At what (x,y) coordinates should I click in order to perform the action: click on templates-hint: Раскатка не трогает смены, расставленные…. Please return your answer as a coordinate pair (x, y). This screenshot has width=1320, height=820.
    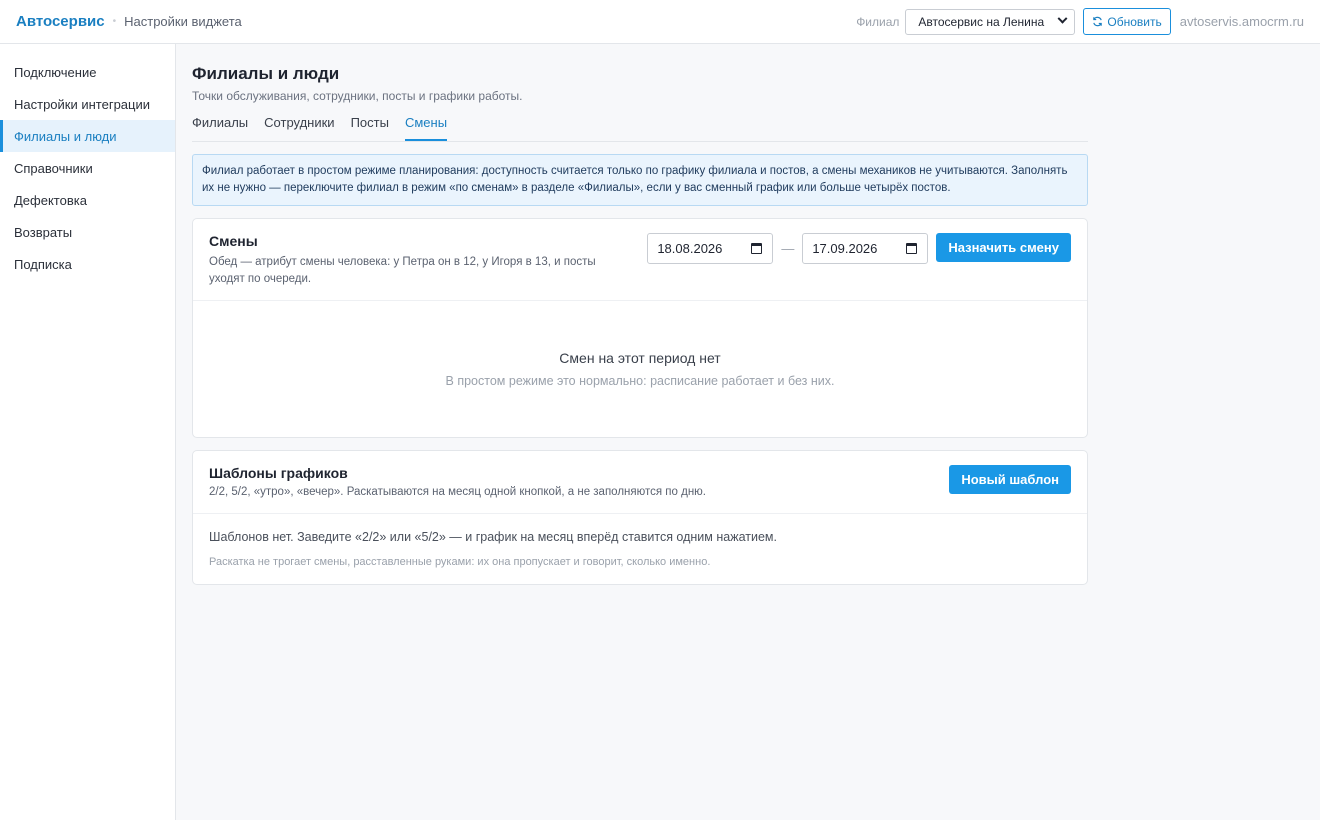
    Looking at the image, I should click on (460, 562).